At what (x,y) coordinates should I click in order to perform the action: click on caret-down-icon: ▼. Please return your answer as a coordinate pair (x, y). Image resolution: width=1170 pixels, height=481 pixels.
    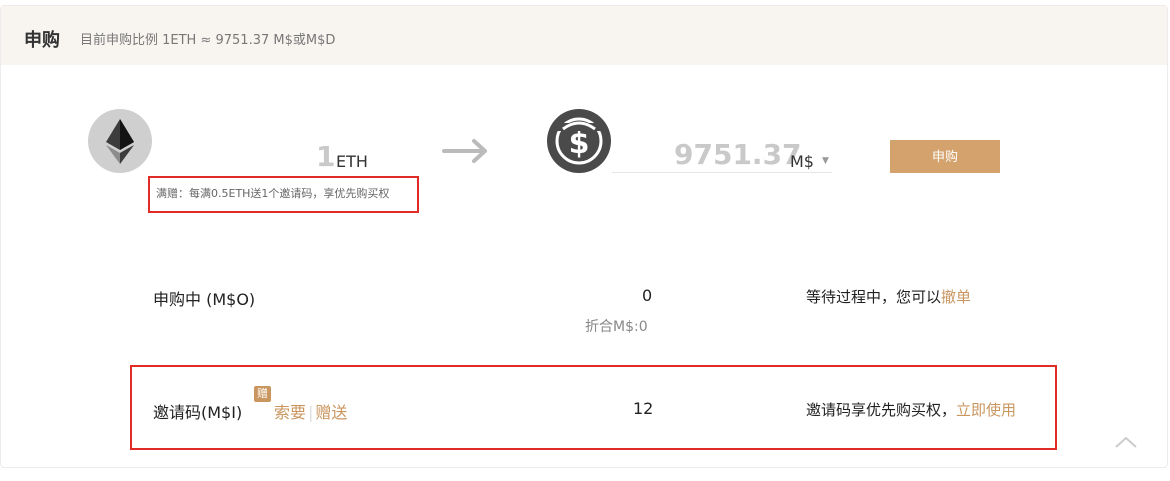
    Looking at the image, I should click on (825, 161).